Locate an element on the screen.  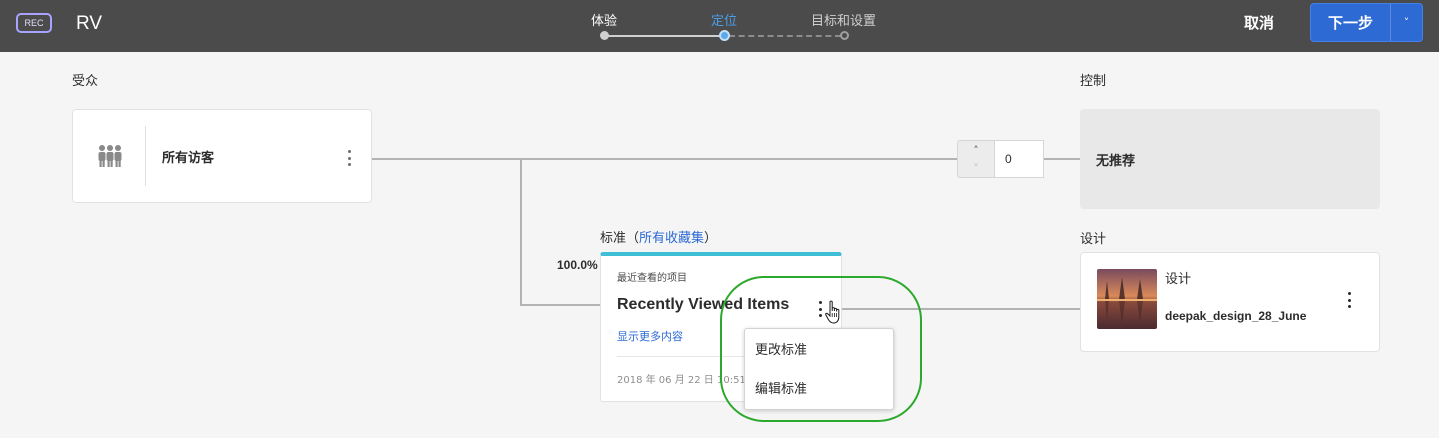
next-button: 下一步 is located at coordinates (1351, 22).